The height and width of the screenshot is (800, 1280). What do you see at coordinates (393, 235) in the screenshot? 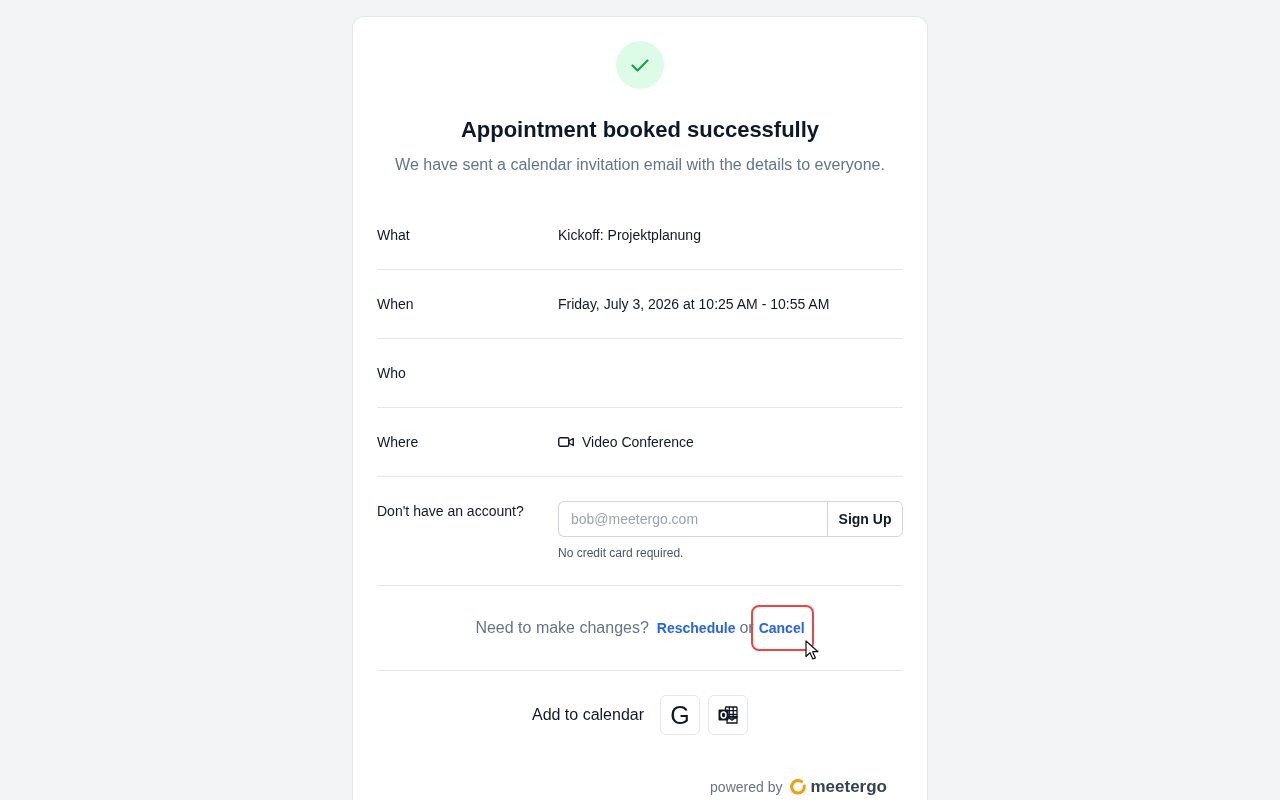
I see `detail-label: What` at bounding box center [393, 235].